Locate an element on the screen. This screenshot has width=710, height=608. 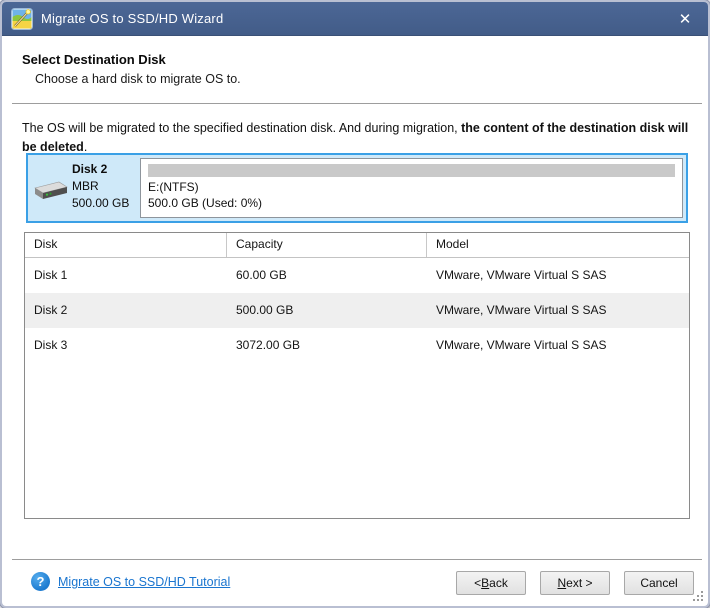
next-button: Next > is located at coordinates (575, 583).